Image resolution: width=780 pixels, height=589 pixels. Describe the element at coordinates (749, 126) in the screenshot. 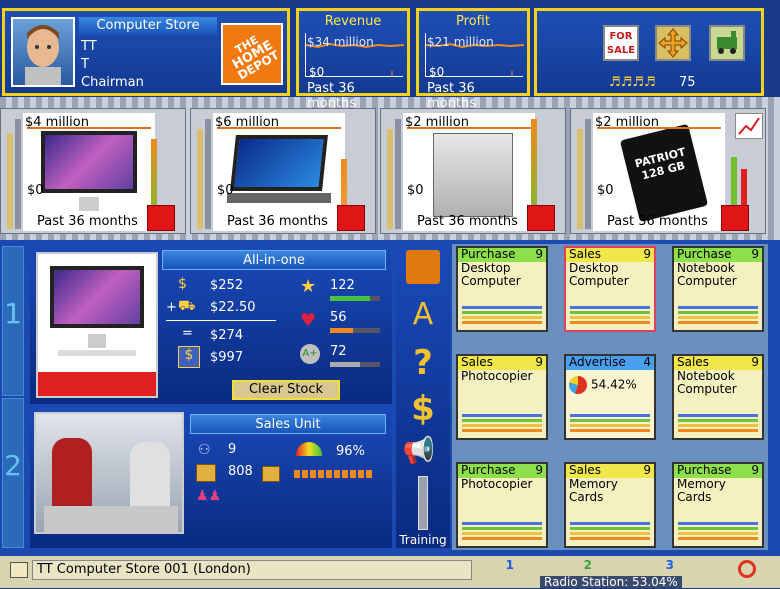

I see `chart-icon-button` at that location.